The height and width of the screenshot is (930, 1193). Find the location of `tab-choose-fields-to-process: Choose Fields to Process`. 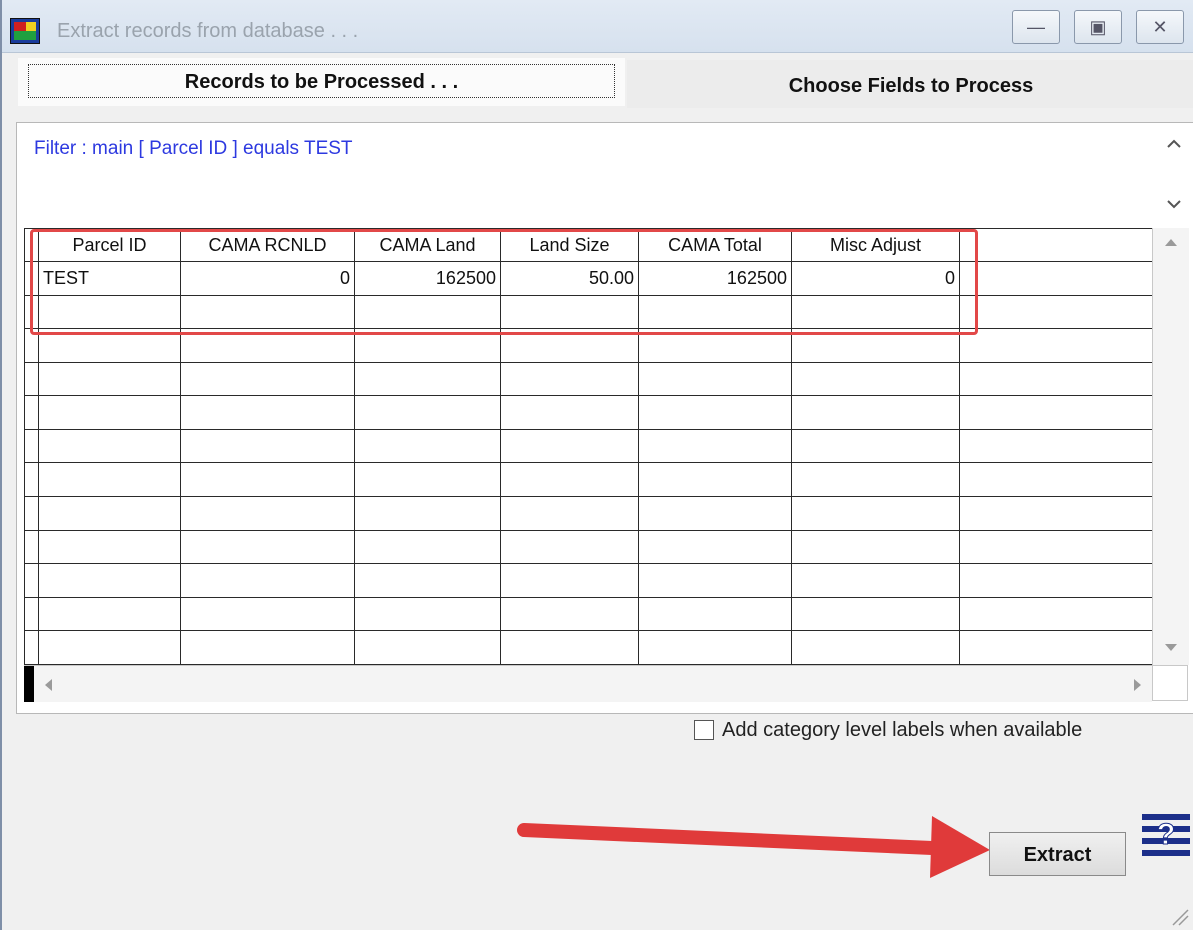

tab-choose-fields-to-process: Choose Fields to Process is located at coordinates (910, 84).